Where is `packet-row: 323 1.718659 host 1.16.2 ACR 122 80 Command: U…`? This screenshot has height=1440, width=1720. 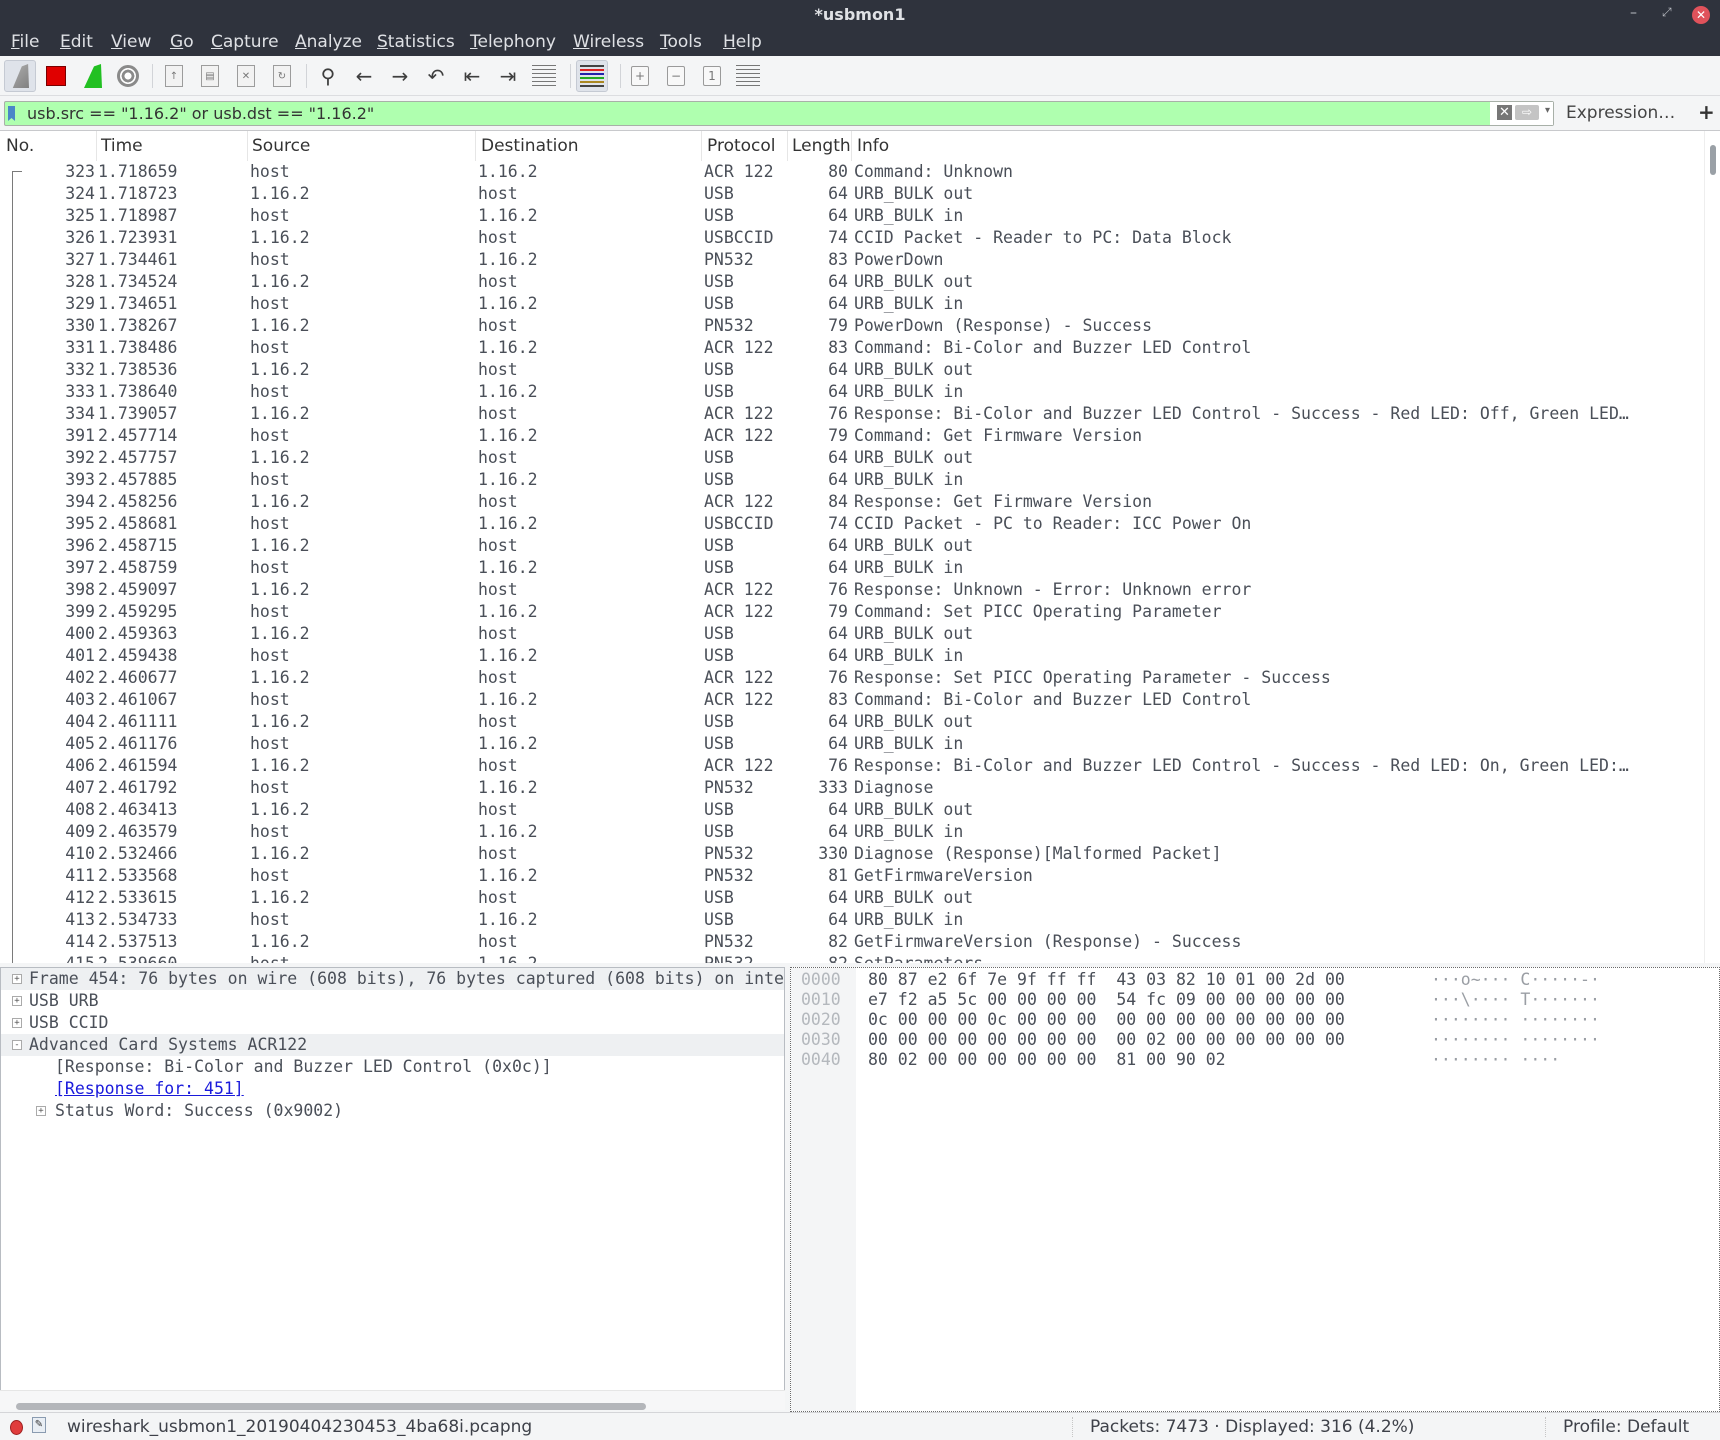 packet-row: 323 1.718659 host 1.16.2 ACR 122 80 Command: U… is located at coordinates (850, 172).